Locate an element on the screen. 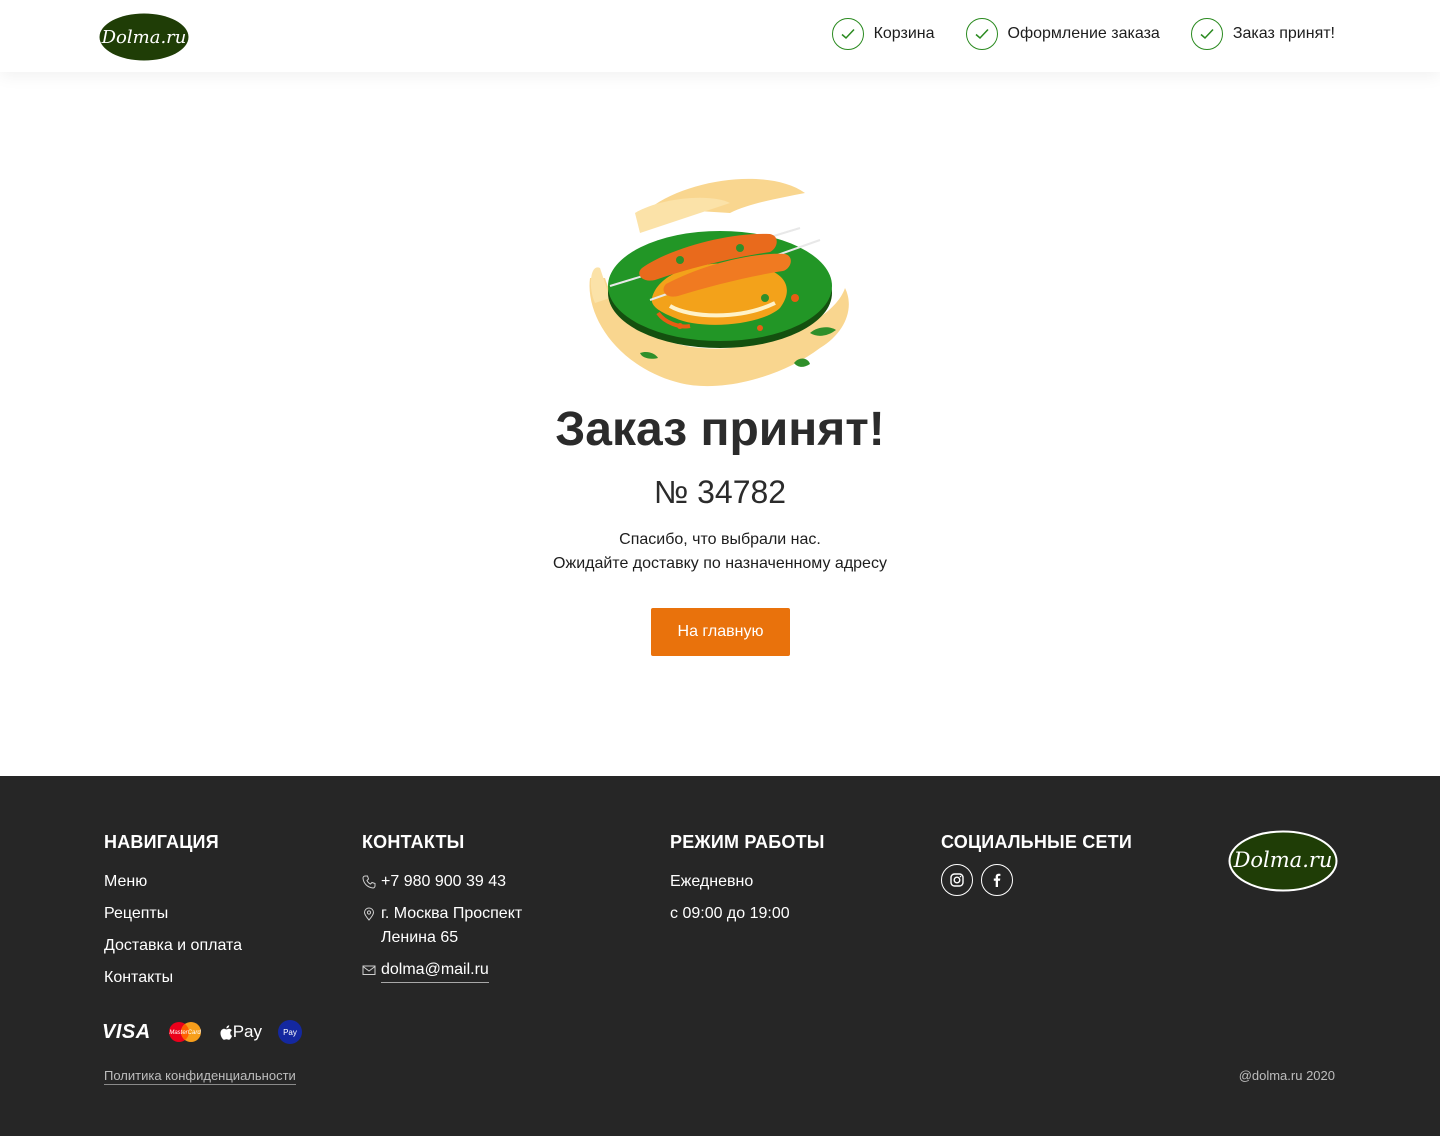 The image size is (1440, 1136). apple-icon is located at coordinates (226, 1032).